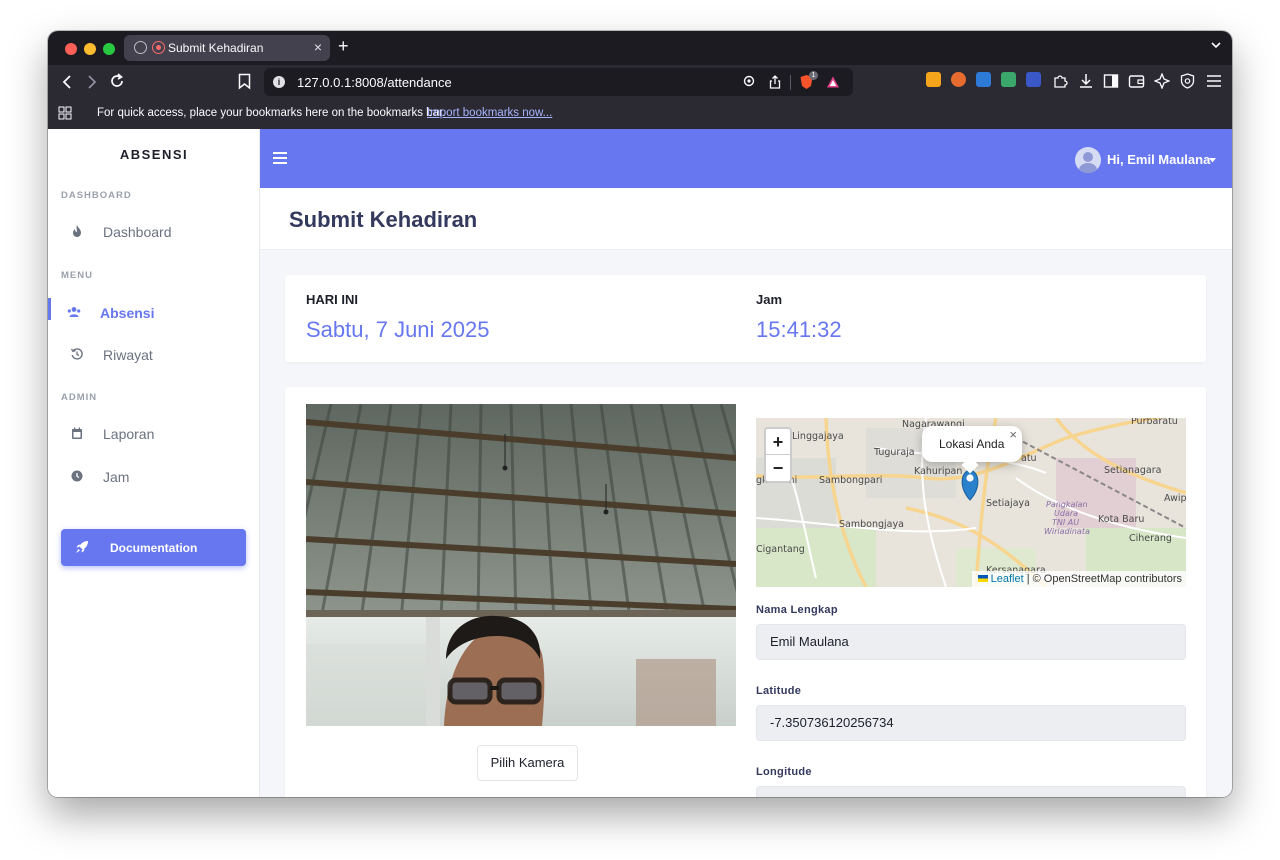 The width and height of the screenshot is (1280, 860). What do you see at coordinates (972, 444) in the screenshot?
I see `popup-text: Lokasi Anda` at bounding box center [972, 444].